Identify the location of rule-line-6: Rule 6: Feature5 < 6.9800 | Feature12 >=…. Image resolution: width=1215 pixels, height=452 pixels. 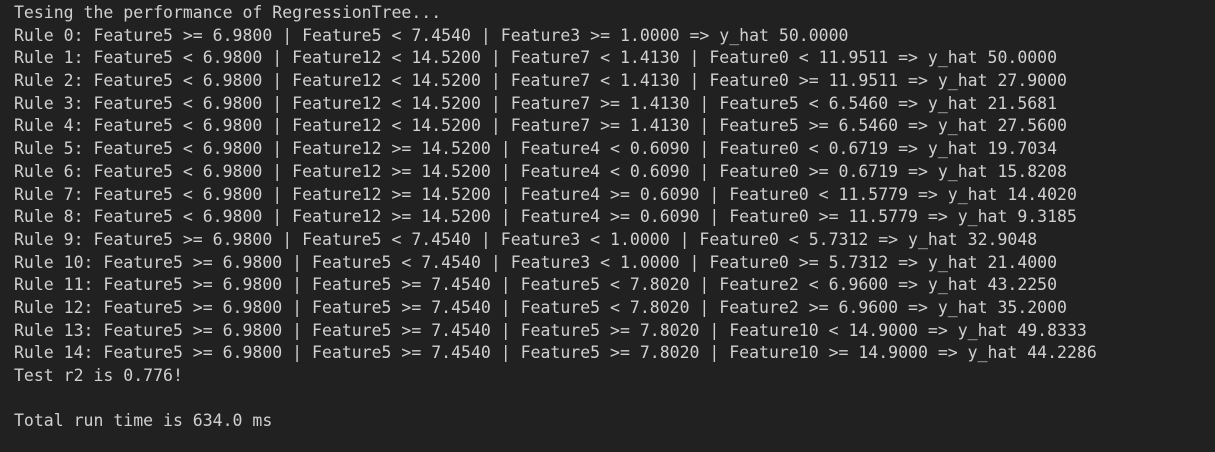
(540, 171).